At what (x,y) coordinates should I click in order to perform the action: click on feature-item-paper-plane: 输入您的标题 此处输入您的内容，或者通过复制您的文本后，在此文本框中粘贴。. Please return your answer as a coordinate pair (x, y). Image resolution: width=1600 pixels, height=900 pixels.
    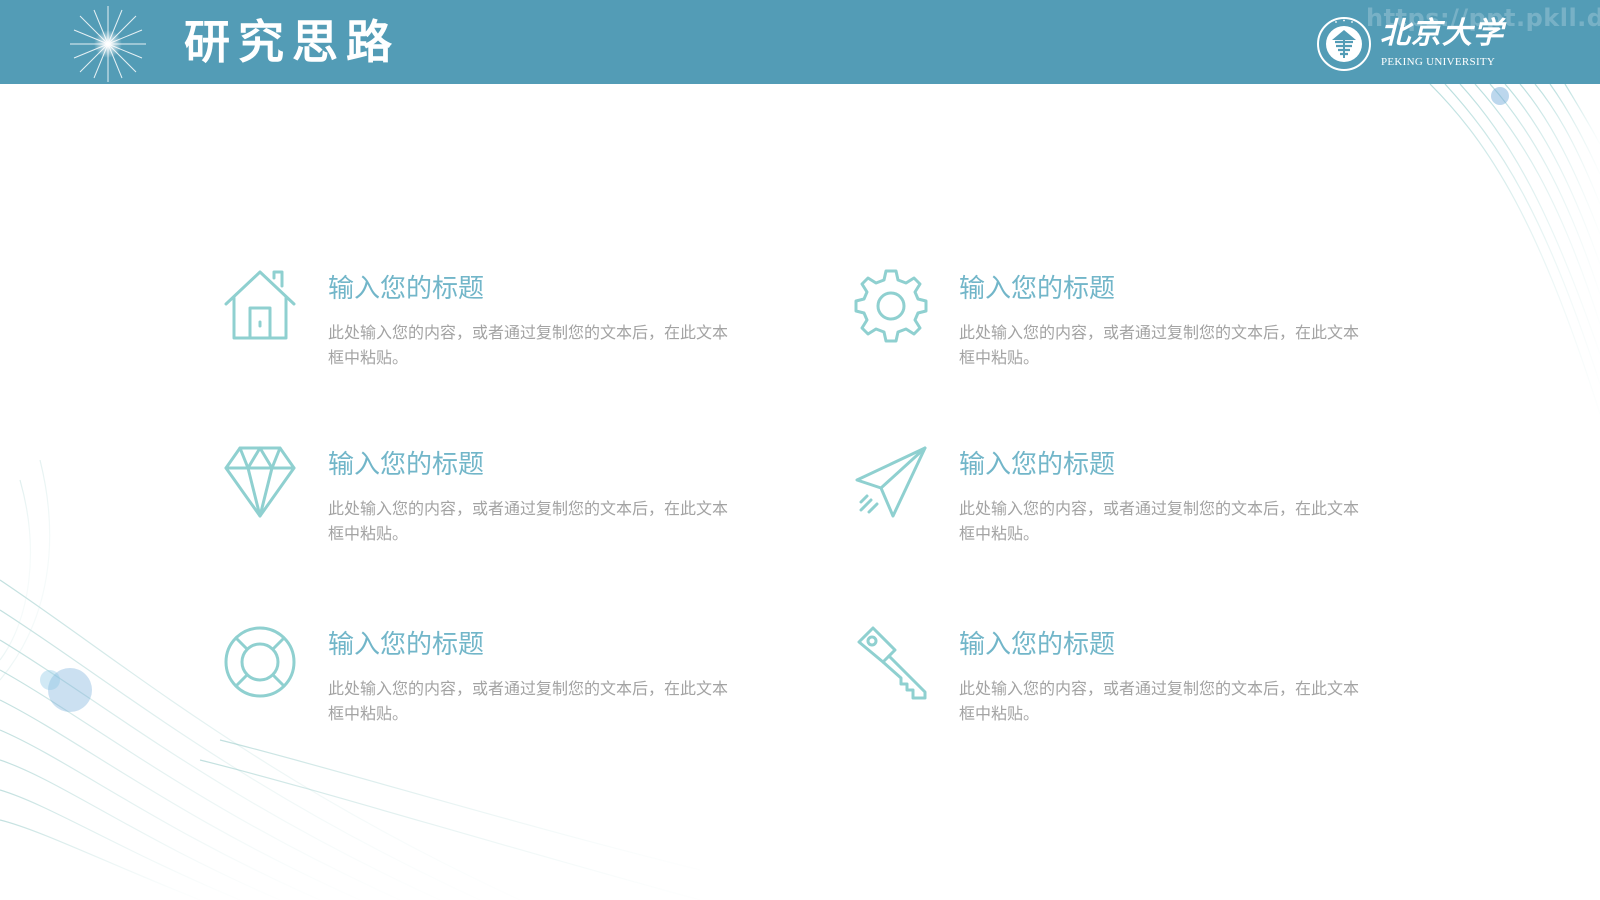
    Looking at the image, I should click on (1153, 499).